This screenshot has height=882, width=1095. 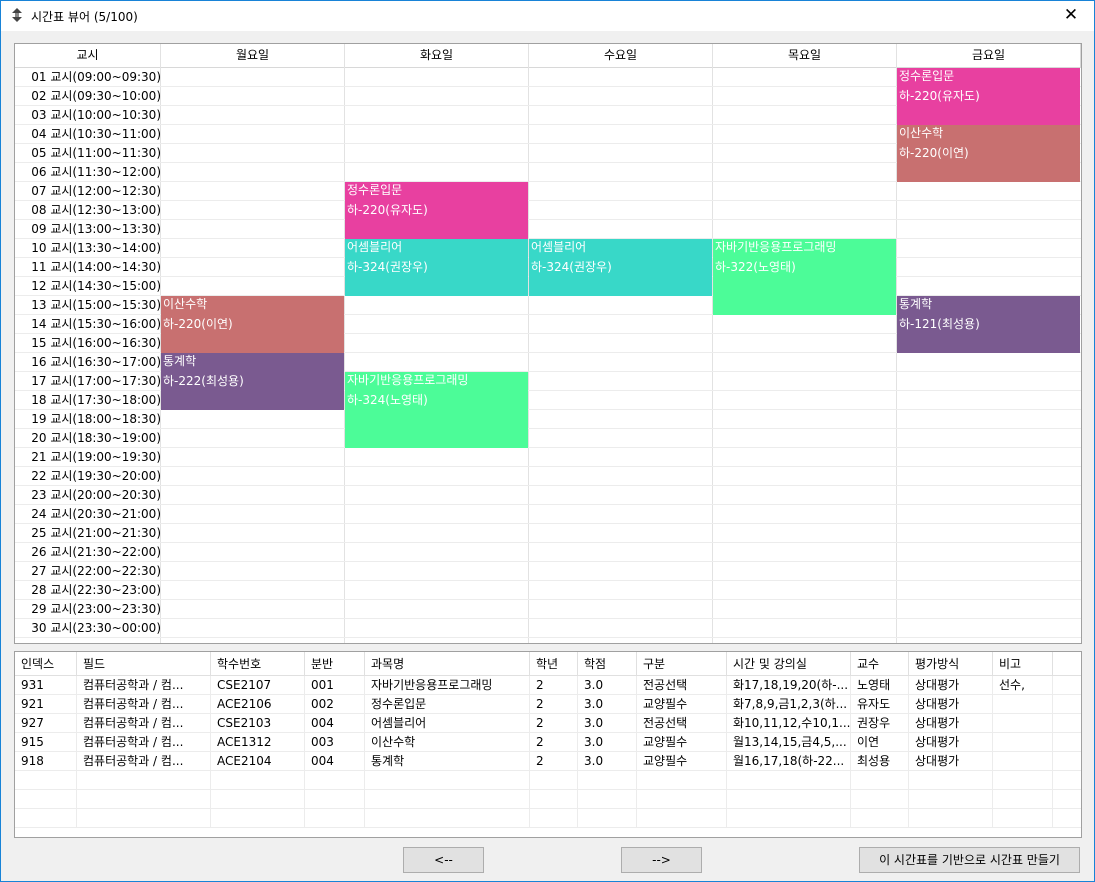 I want to click on period-row: 29 교시(23:00~23:30), so click(x=548, y=609).